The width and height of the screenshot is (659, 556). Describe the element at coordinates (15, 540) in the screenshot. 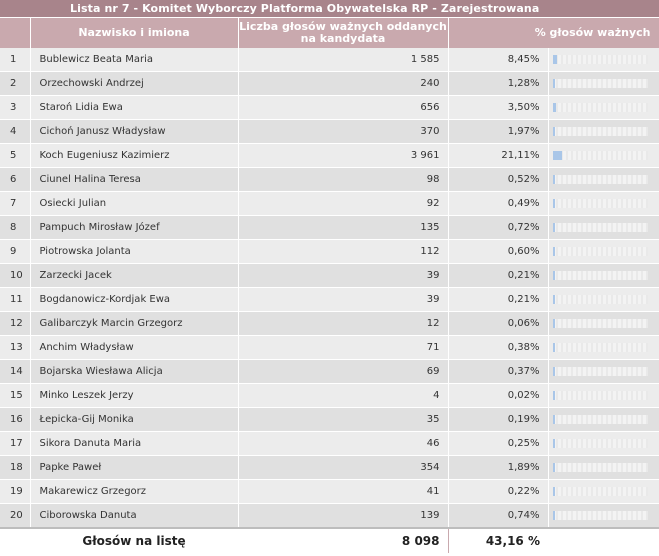

I see `summary-blank` at that location.